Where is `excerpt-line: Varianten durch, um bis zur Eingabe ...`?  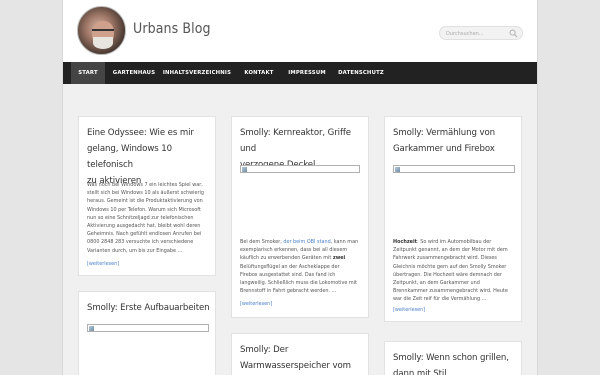
excerpt-line: Varianten durch, um bis zur Eingabe ... is located at coordinates (135, 250).